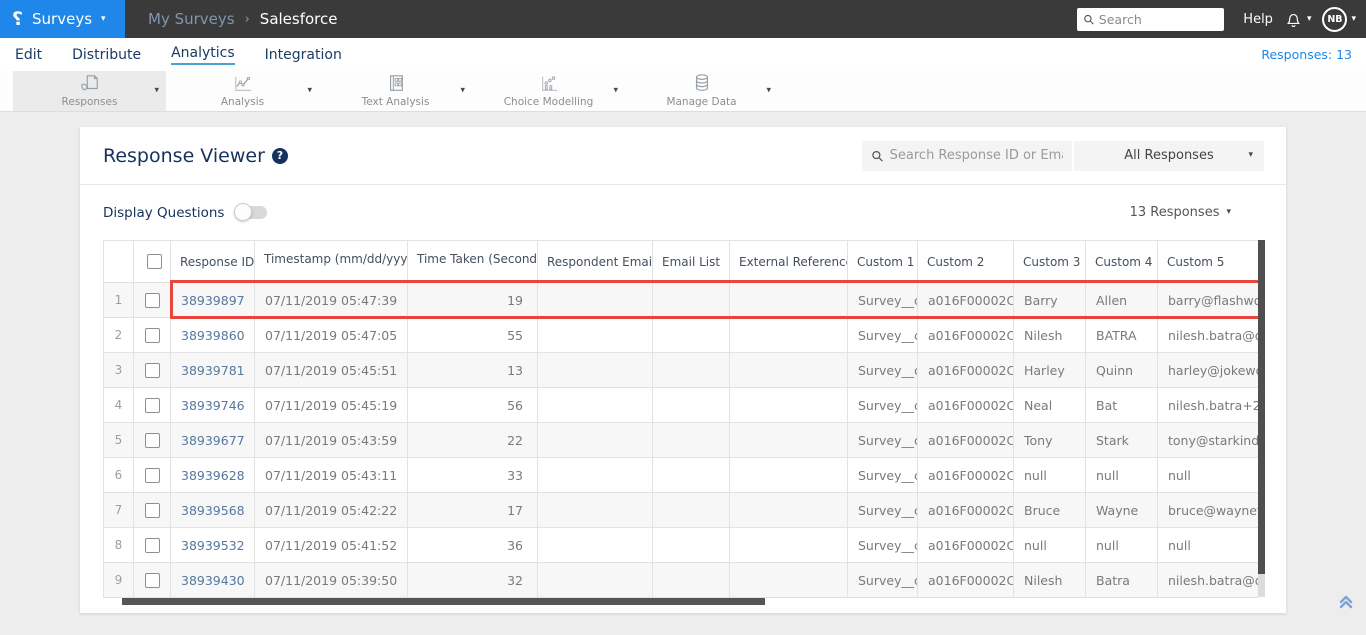 The height and width of the screenshot is (635, 1366). I want to click on response-id-cell: 38939568, so click(212, 510).